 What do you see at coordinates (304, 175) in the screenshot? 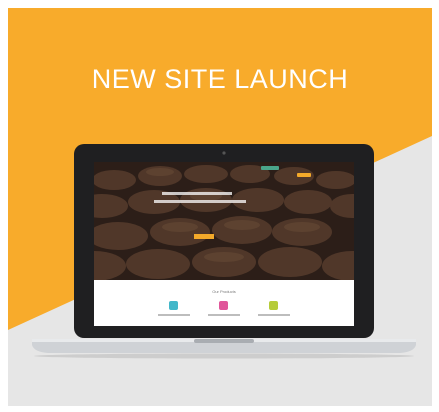
I see `nav-button` at bounding box center [304, 175].